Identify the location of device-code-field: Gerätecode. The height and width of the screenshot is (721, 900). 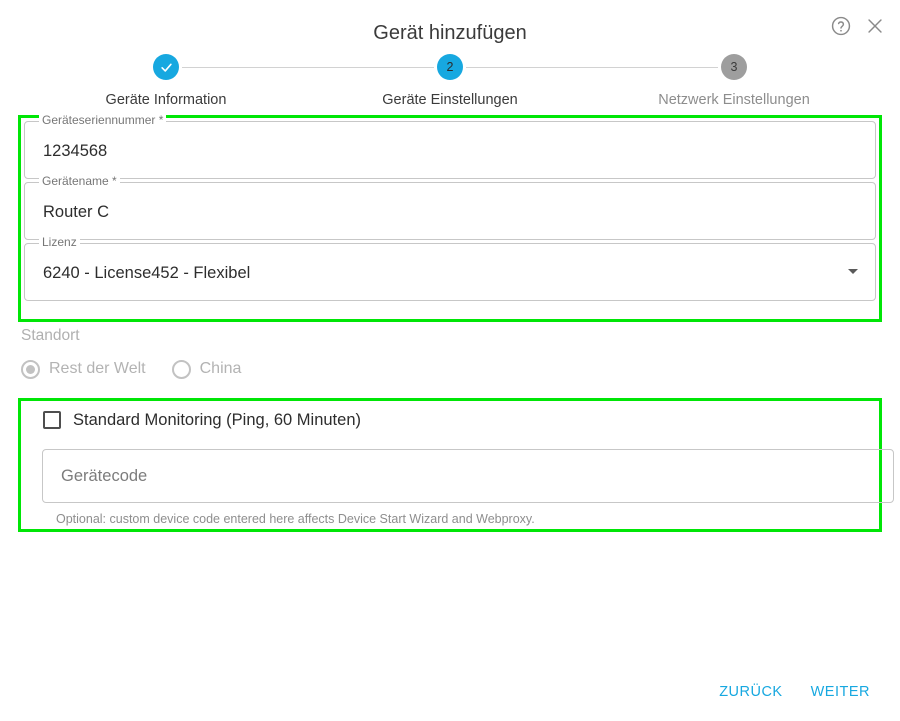
(468, 476).